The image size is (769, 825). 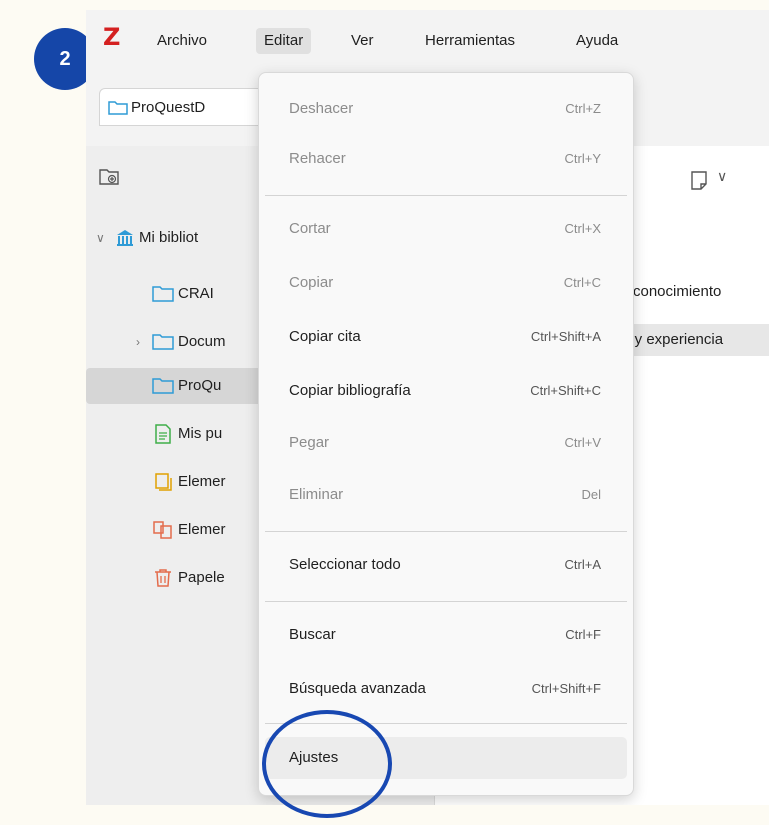 I want to click on menu-item-label: Copiar bibliografía, so click(x=350, y=390).